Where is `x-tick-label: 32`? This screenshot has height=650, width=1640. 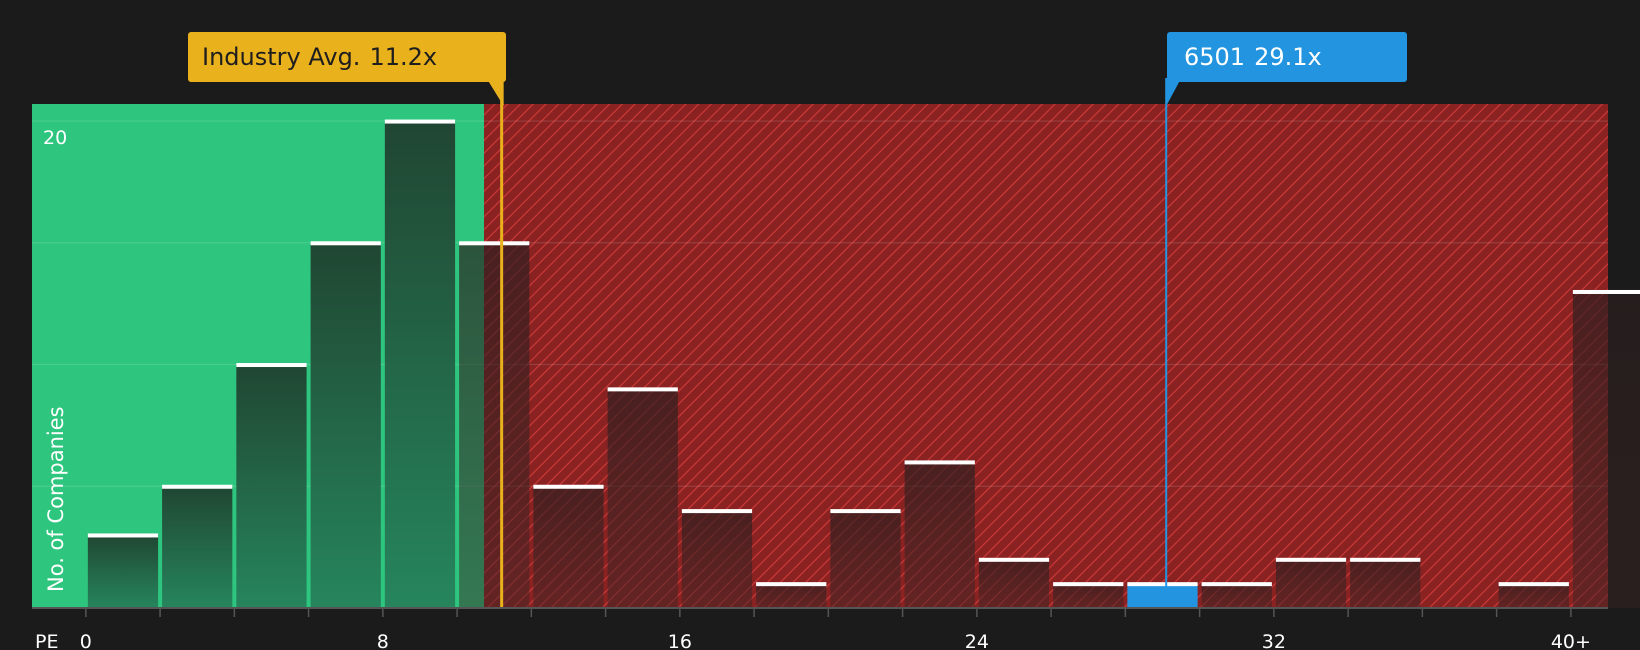 x-tick-label: 32 is located at coordinates (1274, 640).